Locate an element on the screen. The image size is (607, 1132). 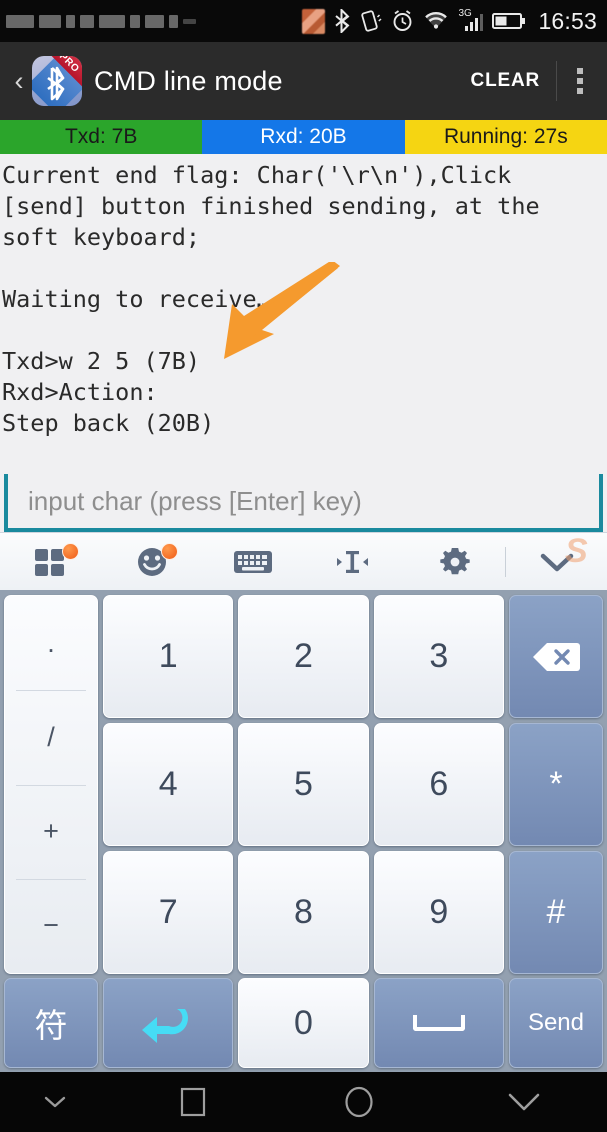
key-9: 9 is located at coordinates (438, 912).